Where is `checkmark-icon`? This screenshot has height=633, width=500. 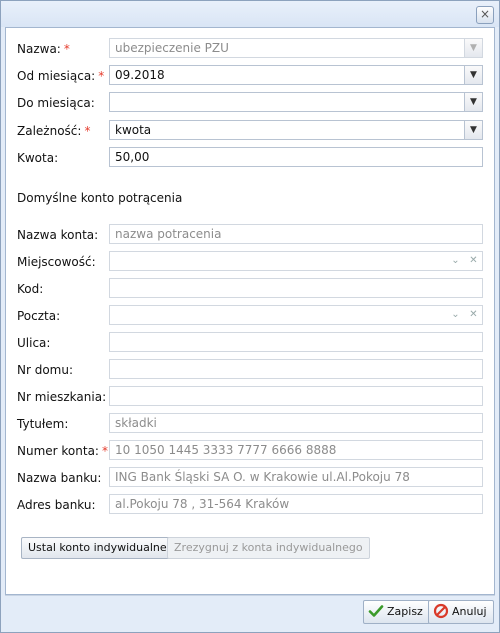 checkmark-icon is located at coordinates (376, 611).